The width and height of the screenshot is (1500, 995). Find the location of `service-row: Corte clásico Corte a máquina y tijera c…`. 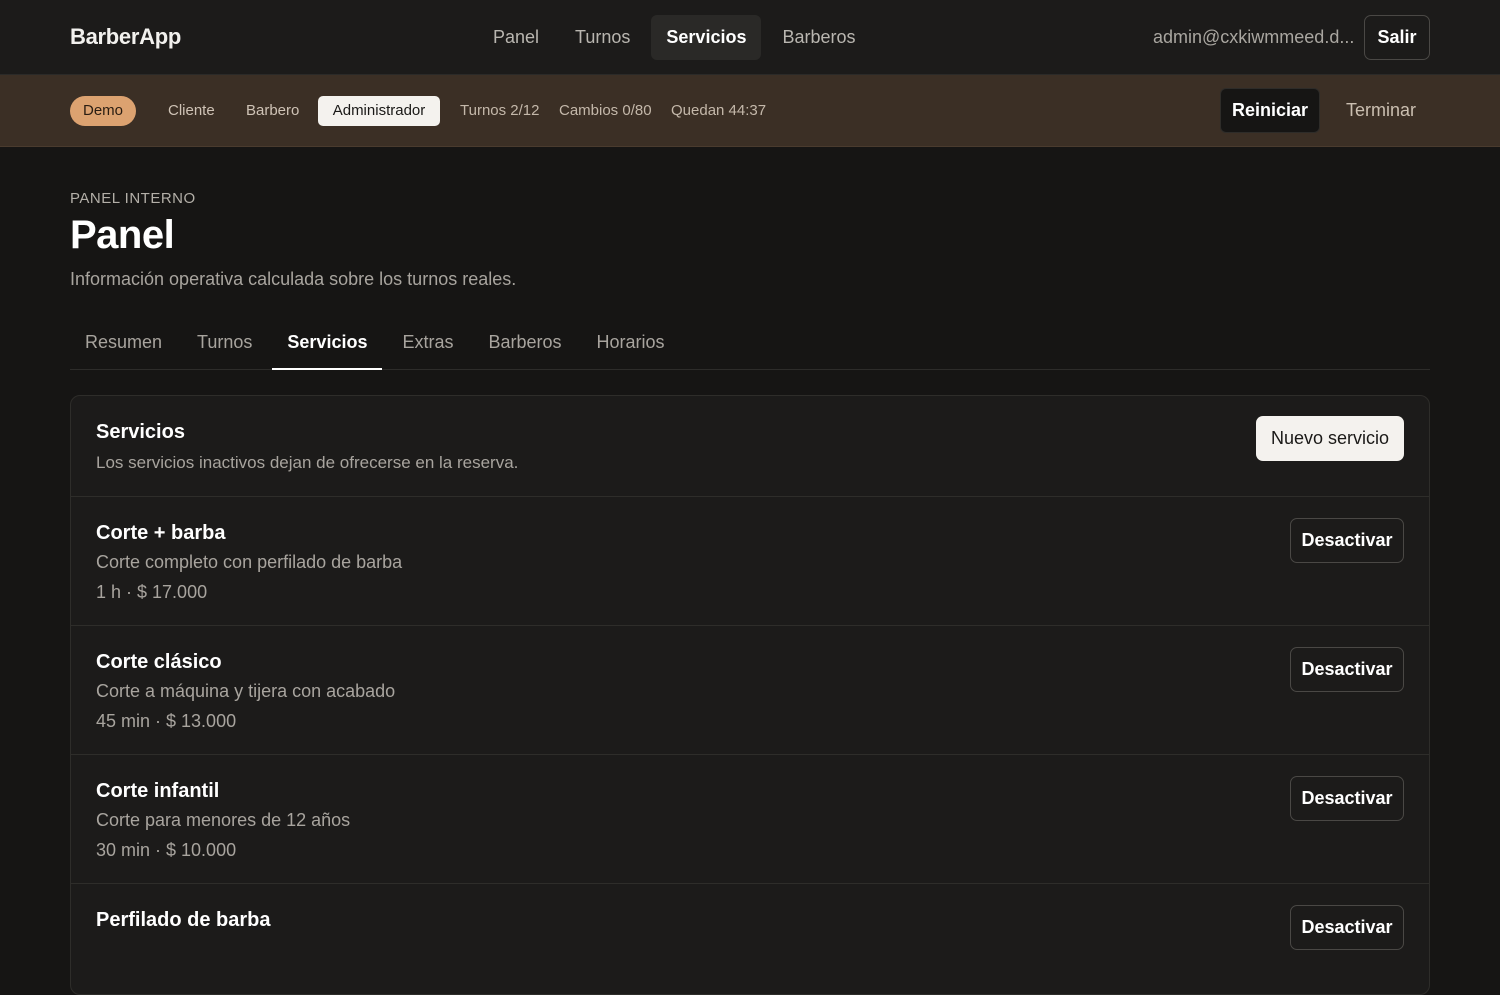

service-row: Corte clásico Corte a máquina y tijera c… is located at coordinates (750, 690).